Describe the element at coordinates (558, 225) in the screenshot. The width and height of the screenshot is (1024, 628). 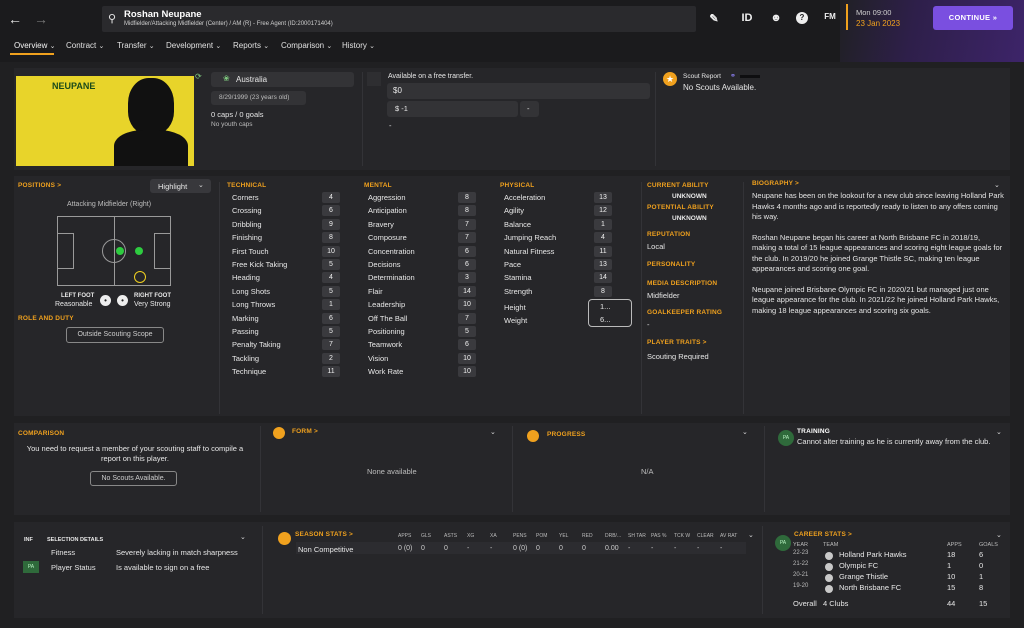
I see `attribute-row: Balance 1` at that location.